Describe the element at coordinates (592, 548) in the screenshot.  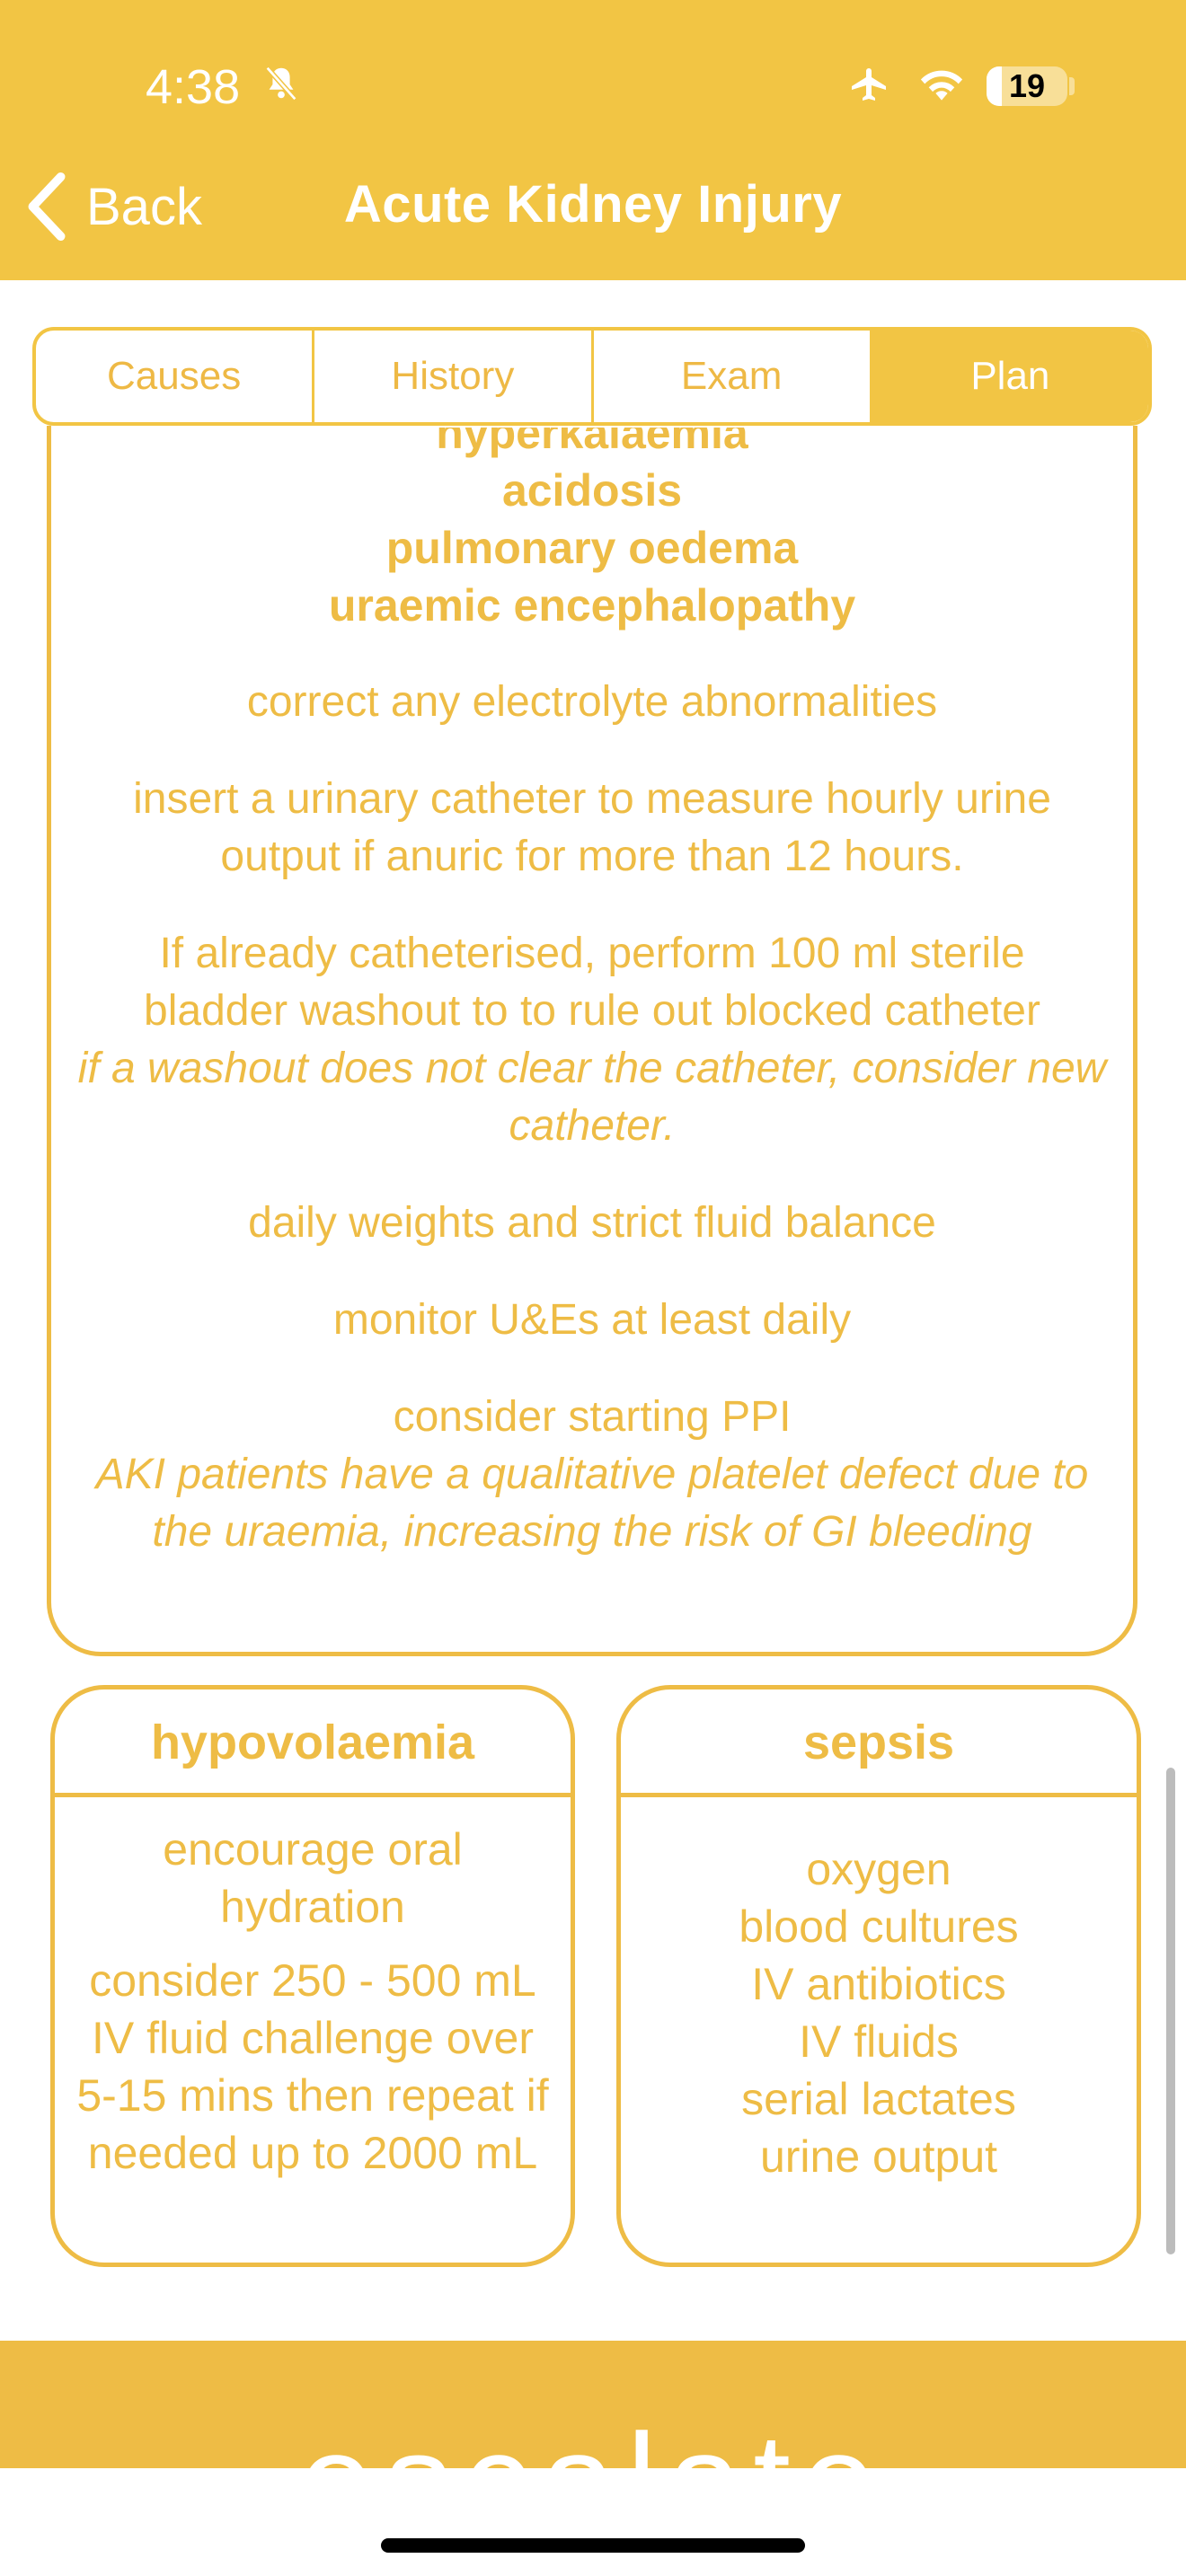
I see `indication-item: pulmonary oedema` at that location.